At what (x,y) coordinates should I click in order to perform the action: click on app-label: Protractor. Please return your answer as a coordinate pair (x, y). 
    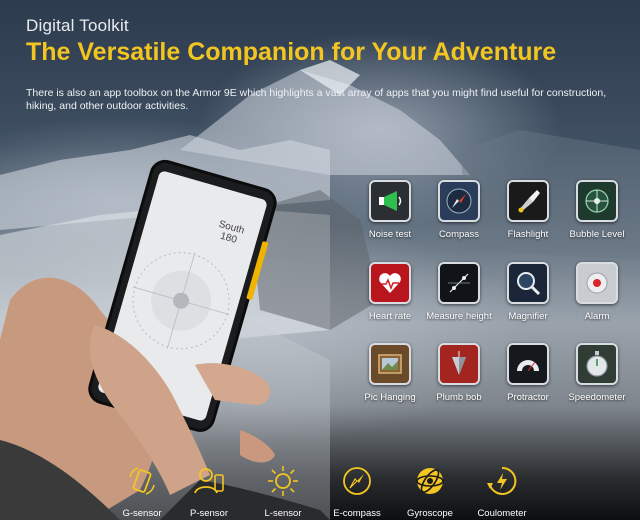
    Looking at the image, I should click on (528, 397).